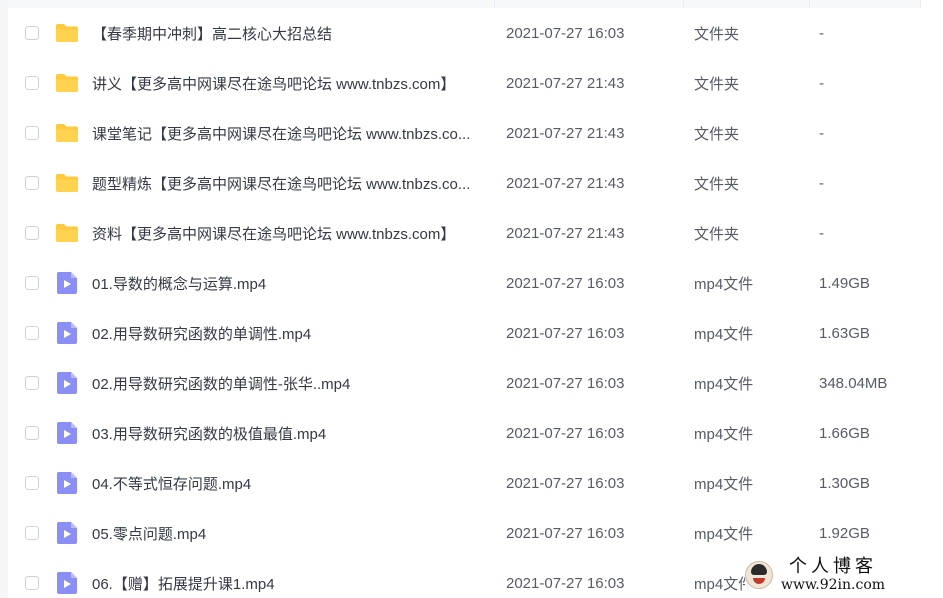  I want to click on watermark: 个人博客 www.92in.com, so click(840, 575).